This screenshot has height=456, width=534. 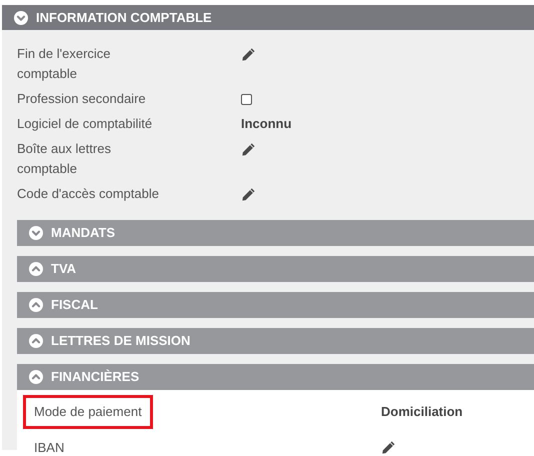 What do you see at coordinates (268, 17) in the screenshot?
I see `section-header: INFORMATION COMPTABLE` at bounding box center [268, 17].